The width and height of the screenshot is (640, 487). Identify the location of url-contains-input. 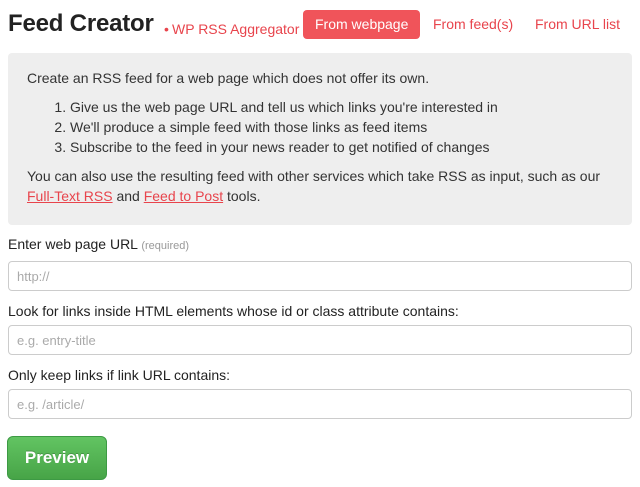
(320, 404).